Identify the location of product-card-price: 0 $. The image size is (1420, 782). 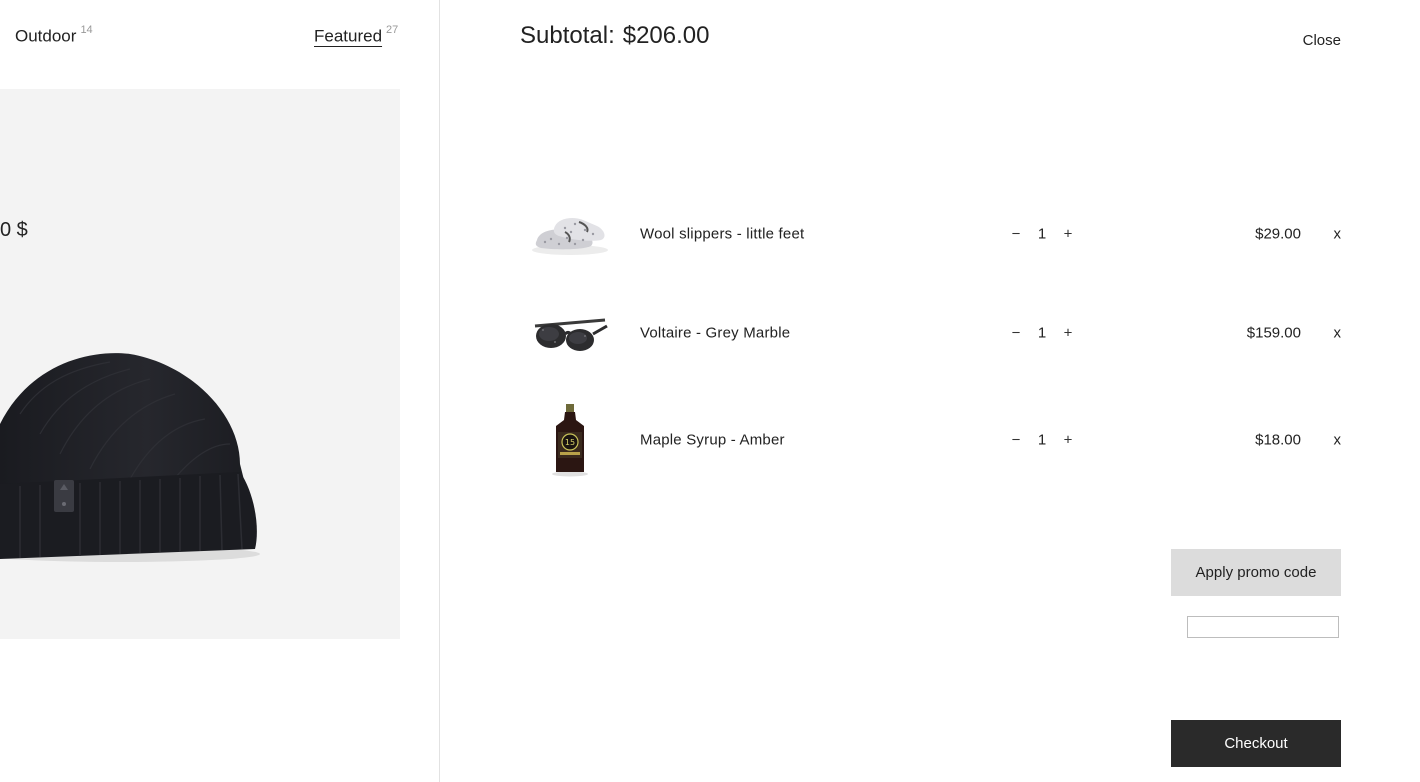
(14, 230).